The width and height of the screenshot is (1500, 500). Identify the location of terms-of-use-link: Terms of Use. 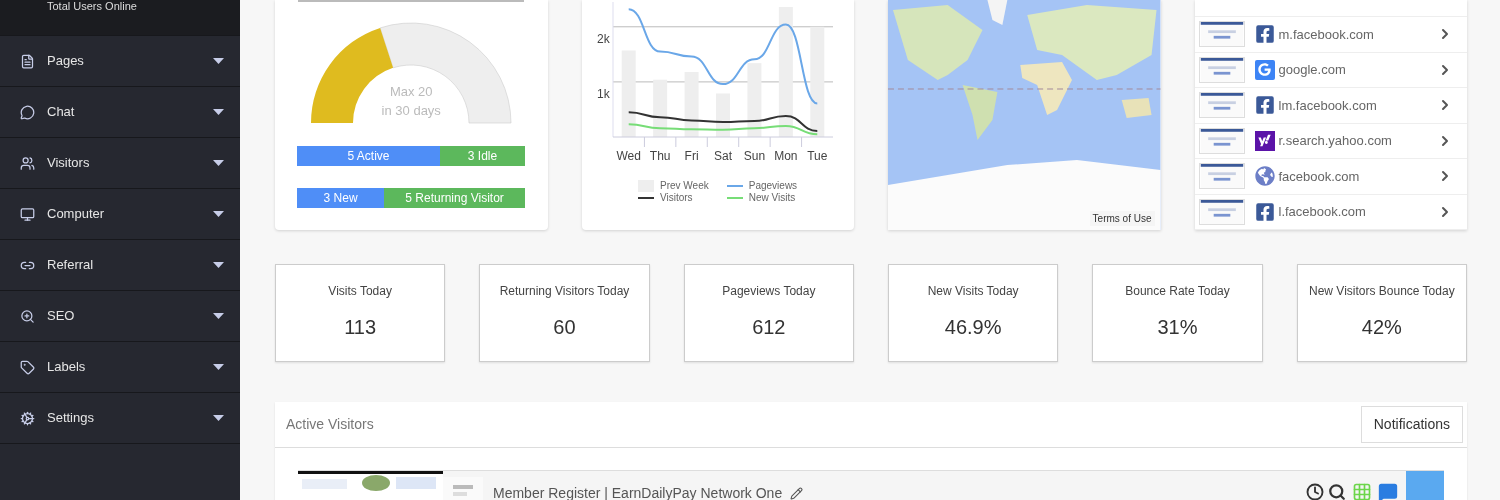
(1122, 218).